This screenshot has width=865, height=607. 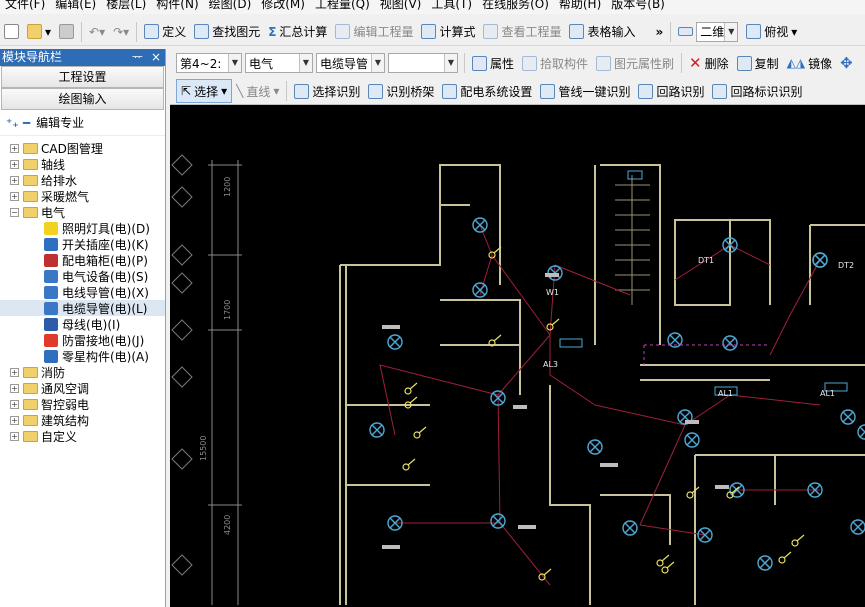 I want to click on tree-node: + 消防, so click(x=82, y=372).